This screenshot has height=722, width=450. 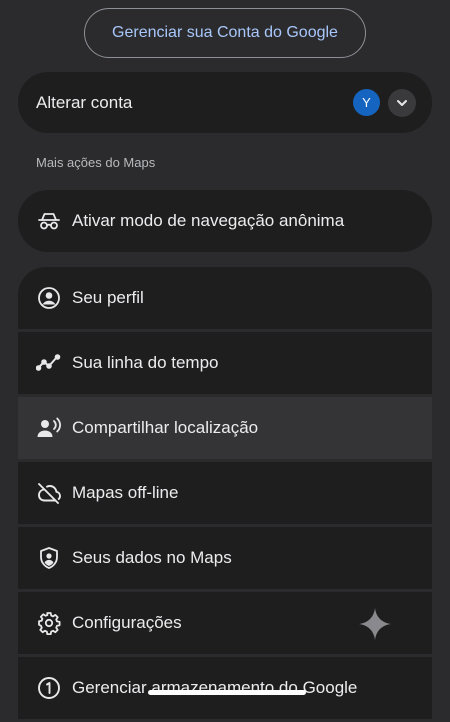 I want to click on storage-one-icon, so click(x=49, y=688).